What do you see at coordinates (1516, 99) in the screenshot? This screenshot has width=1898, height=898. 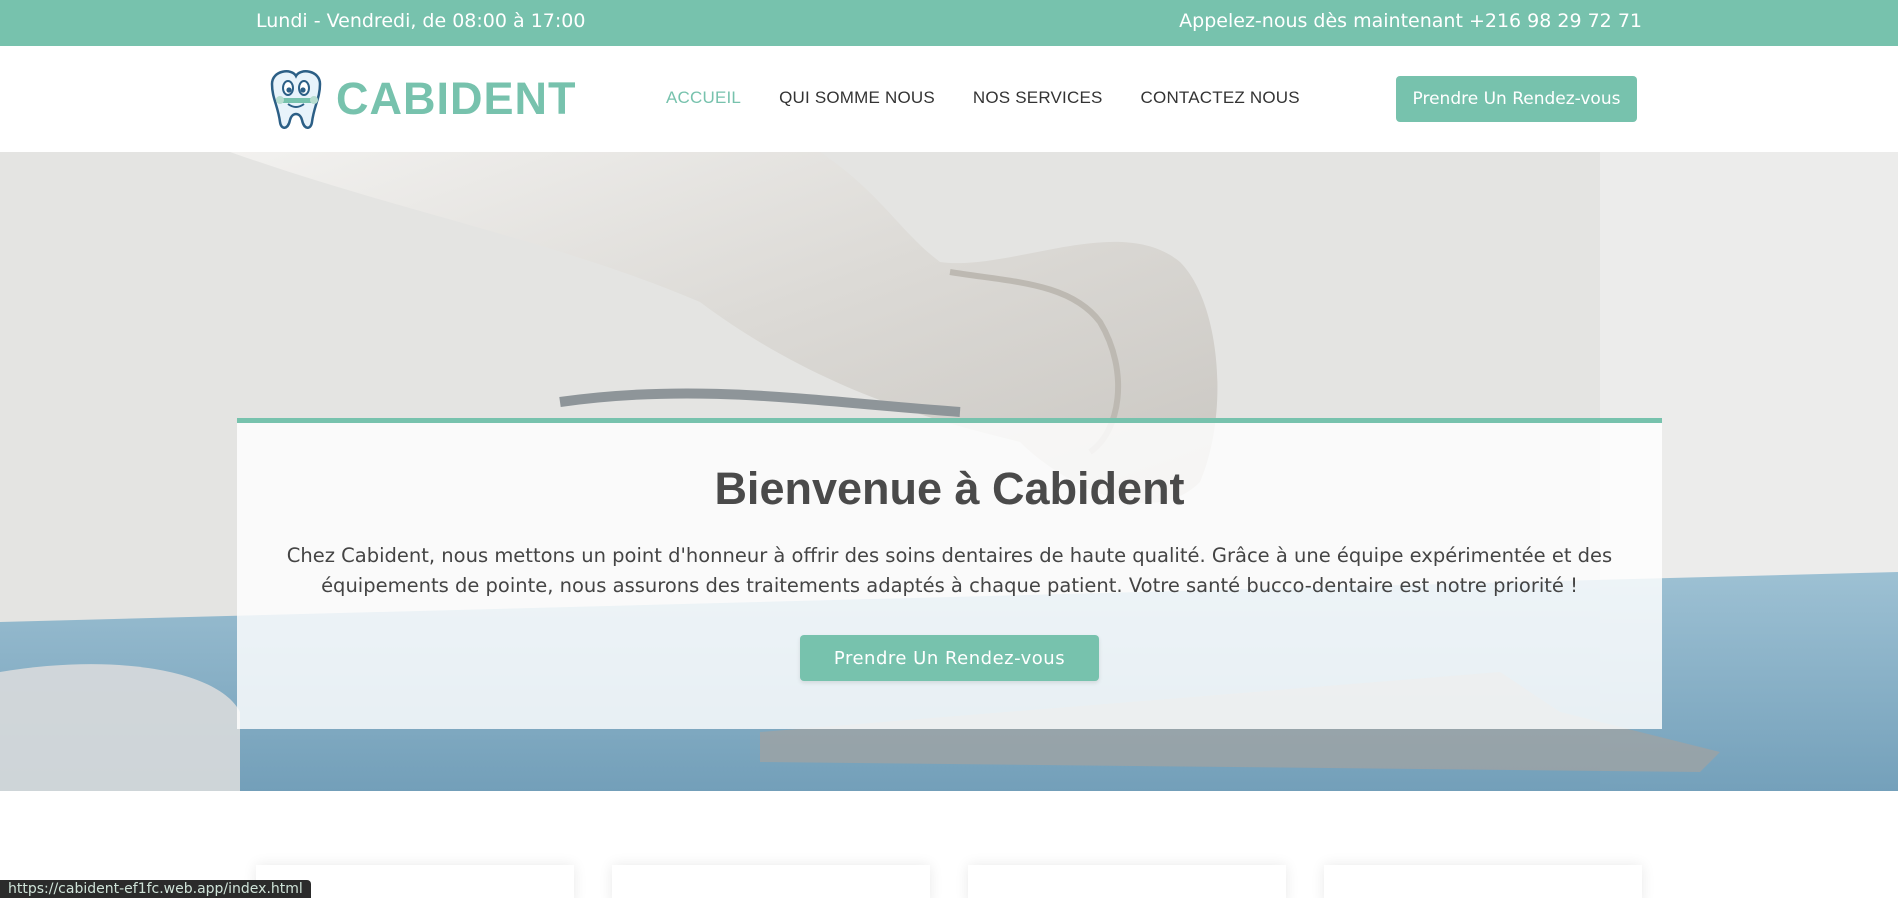 I see `header-appointment-button: Prendre Un Rendez-vous` at bounding box center [1516, 99].